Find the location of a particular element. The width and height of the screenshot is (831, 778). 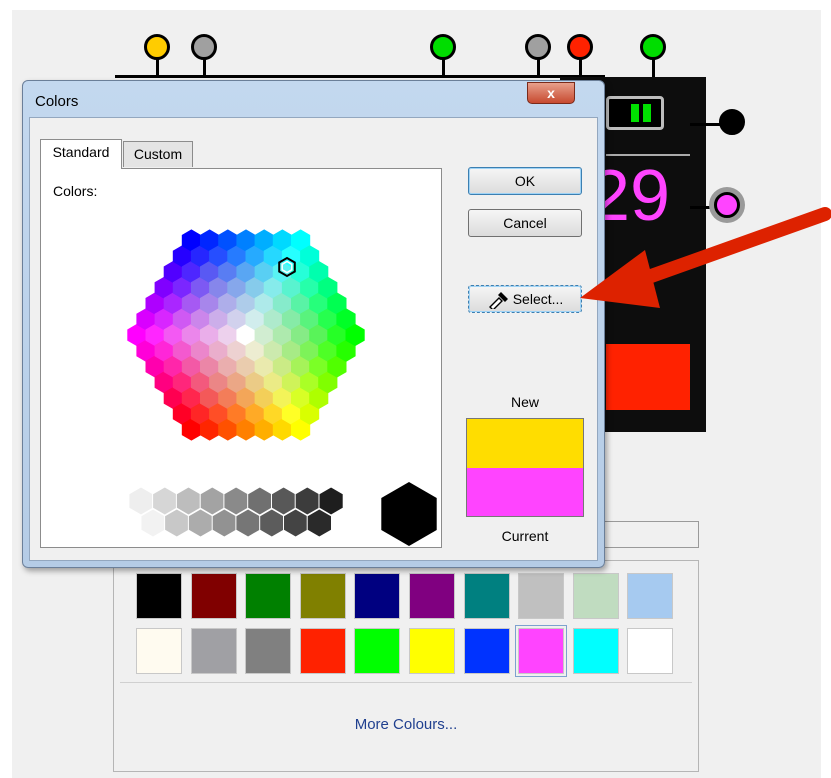

new-color-label: New is located at coordinates (524, 402).